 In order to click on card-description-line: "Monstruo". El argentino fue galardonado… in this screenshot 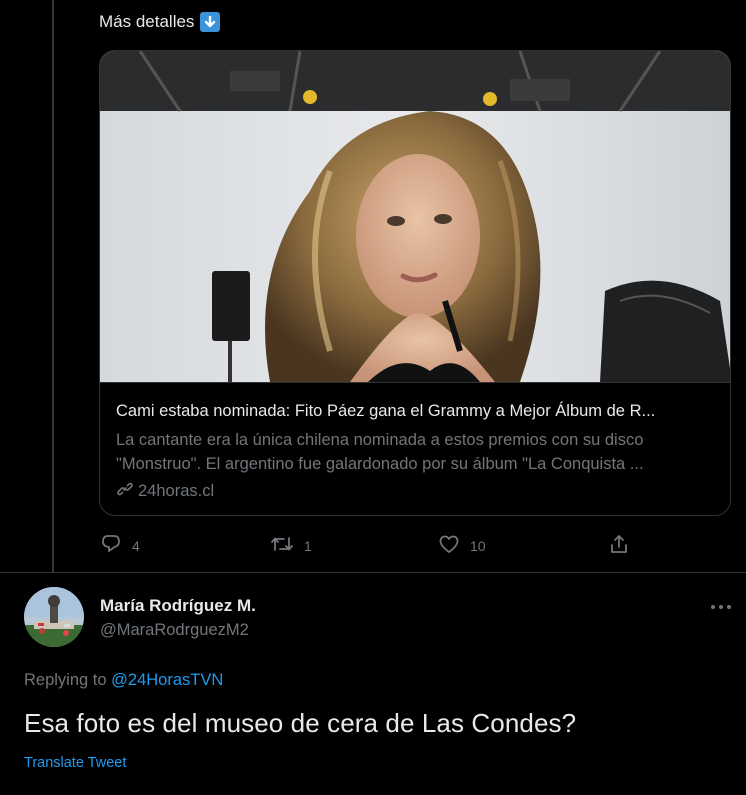, I will do `click(380, 464)`.